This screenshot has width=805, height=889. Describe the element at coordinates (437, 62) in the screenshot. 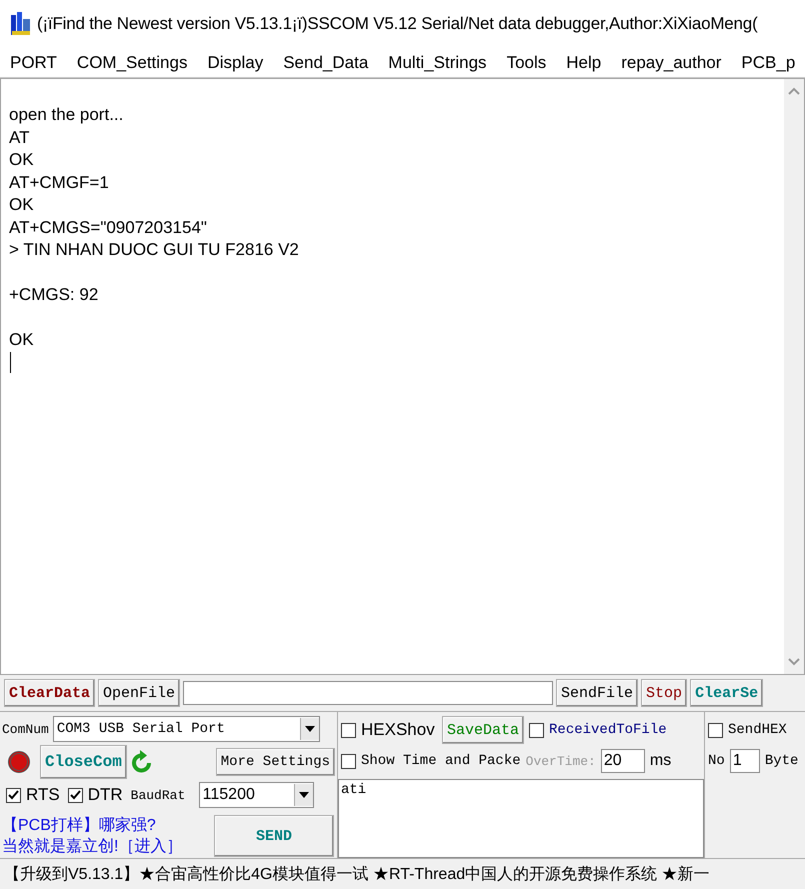

I see `menu-item: Multi_Strings` at that location.